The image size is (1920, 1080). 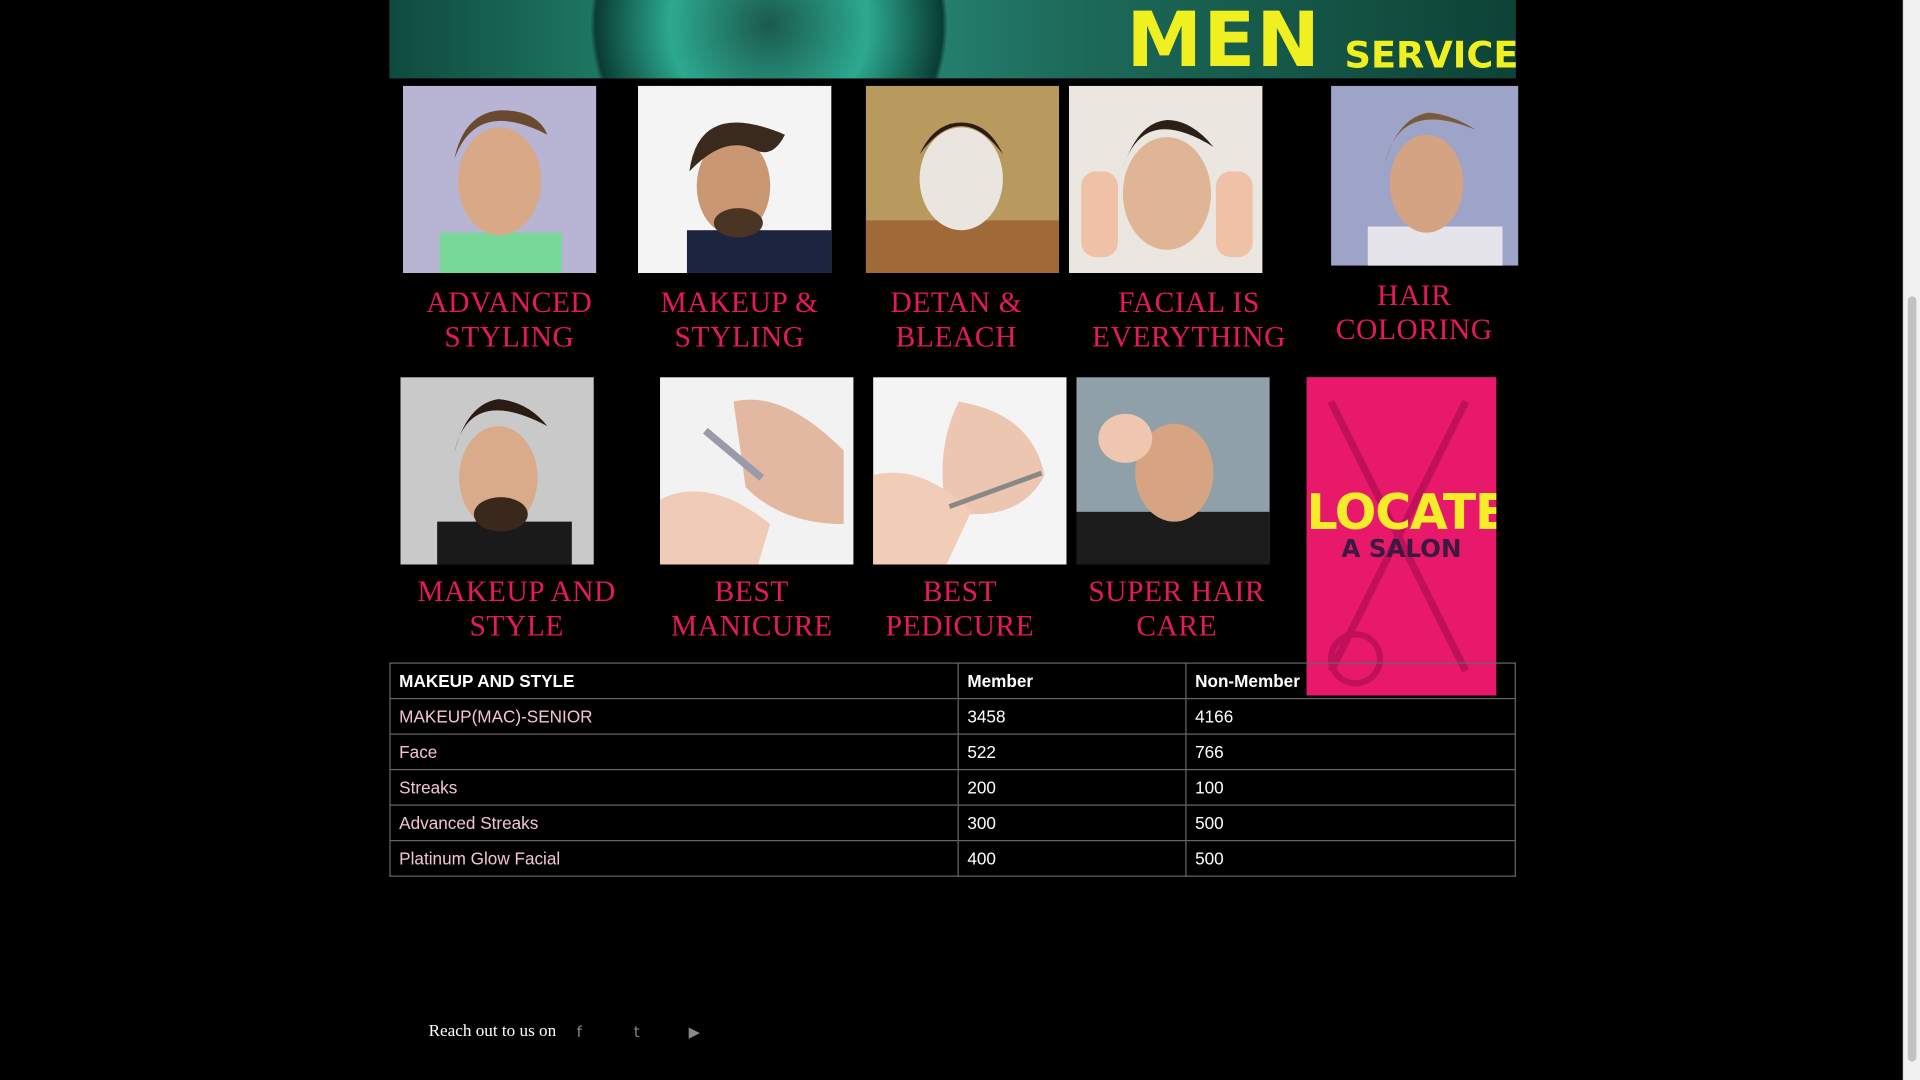 What do you see at coordinates (1414, 313) in the screenshot?
I see `hair-coloring-label: HAIR COLORING` at bounding box center [1414, 313].